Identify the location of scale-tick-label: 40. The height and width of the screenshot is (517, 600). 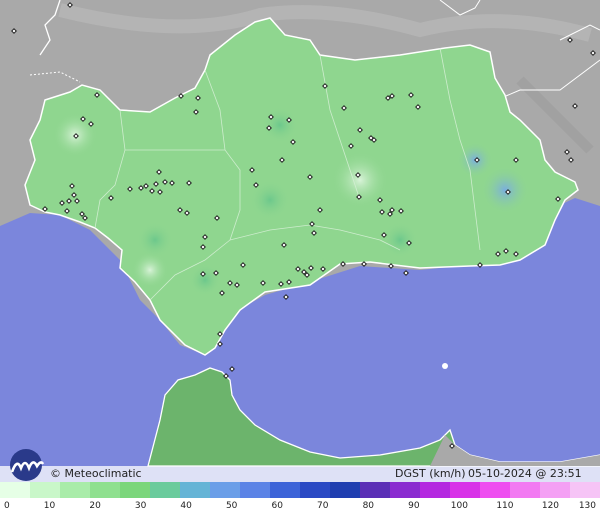
(186, 506).